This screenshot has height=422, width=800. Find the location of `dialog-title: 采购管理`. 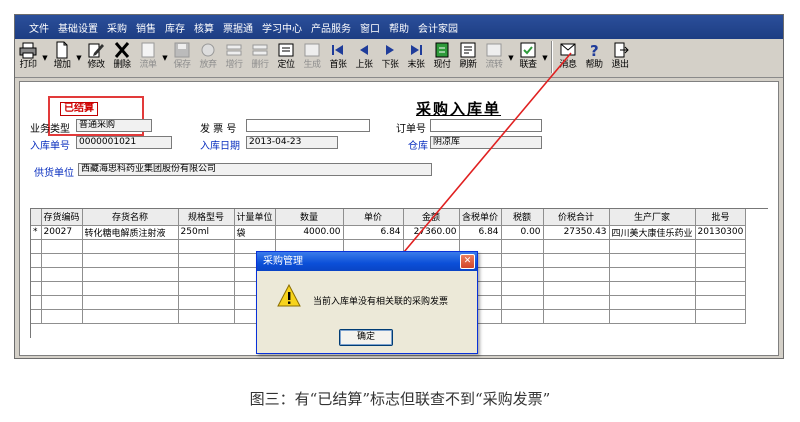

dialog-title: 采购管理 is located at coordinates (283, 261).